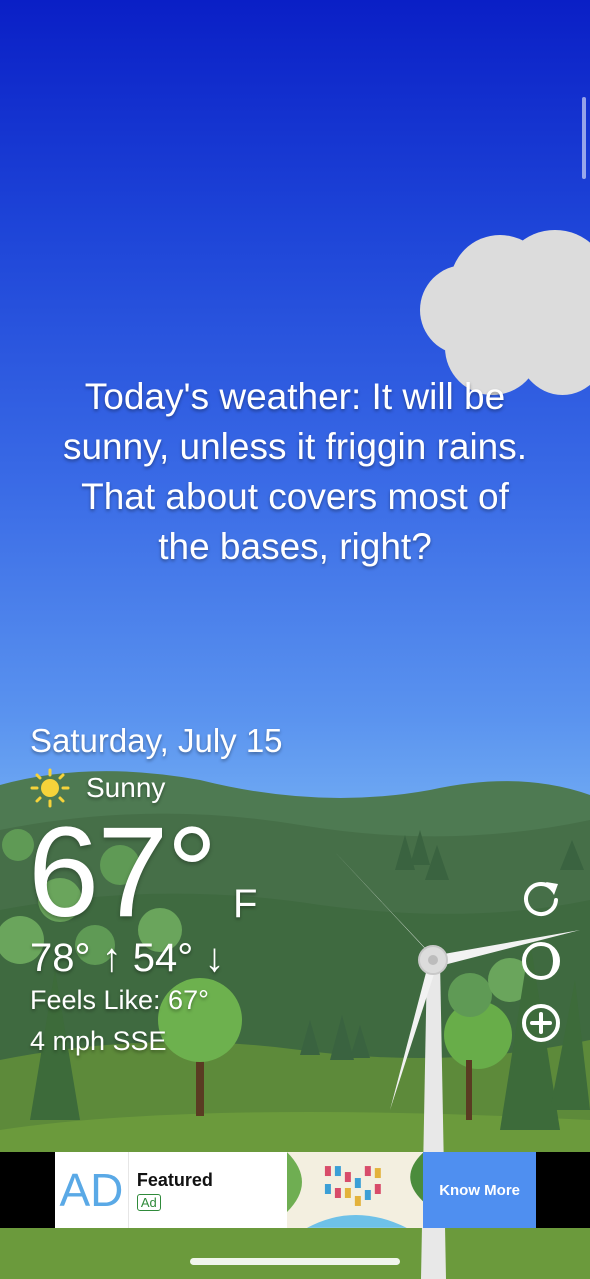 Image resolution: width=590 pixels, height=1279 pixels. I want to click on feels-like: Feels Like: 67°, so click(119, 1000).